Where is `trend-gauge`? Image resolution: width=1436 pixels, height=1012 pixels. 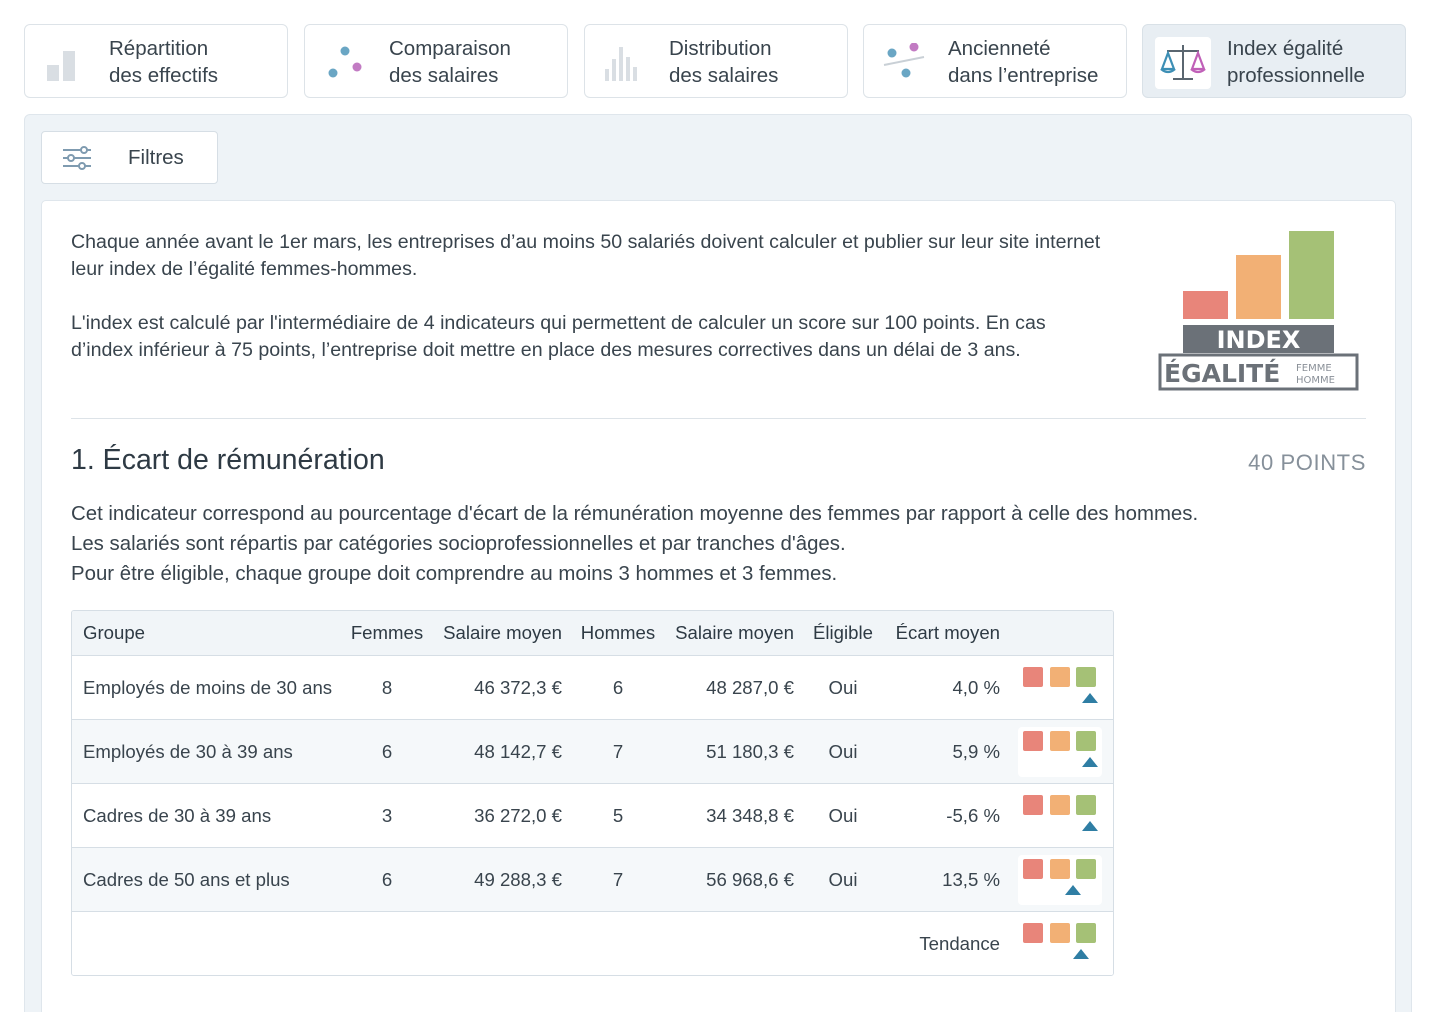 trend-gauge is located at coordinates (1060, 944).